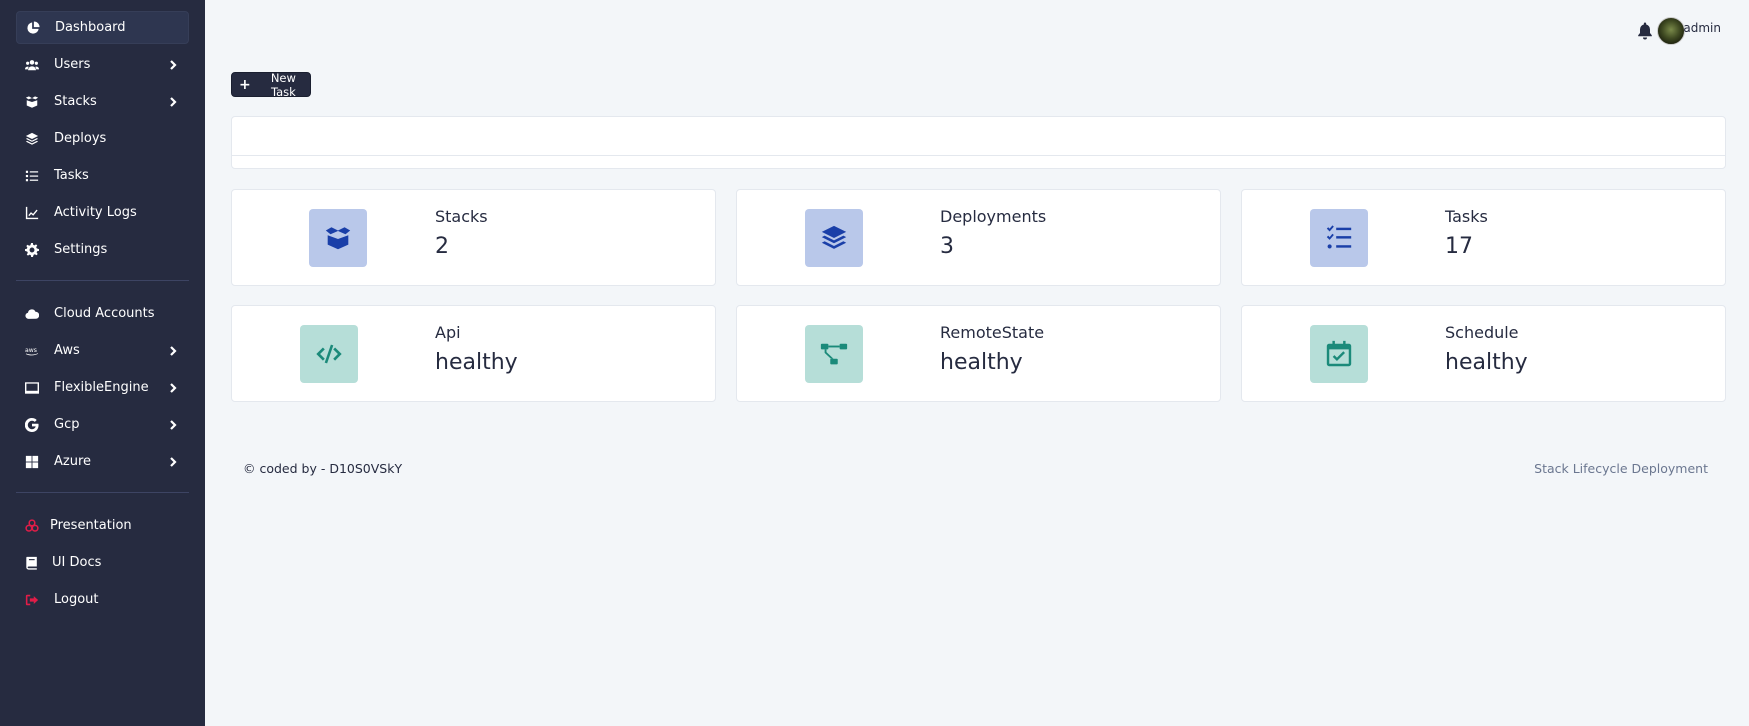 The width and height of the screenshot is (1749, 726). I want to click on sidebar-item-label: Logout, so click(76, 599).